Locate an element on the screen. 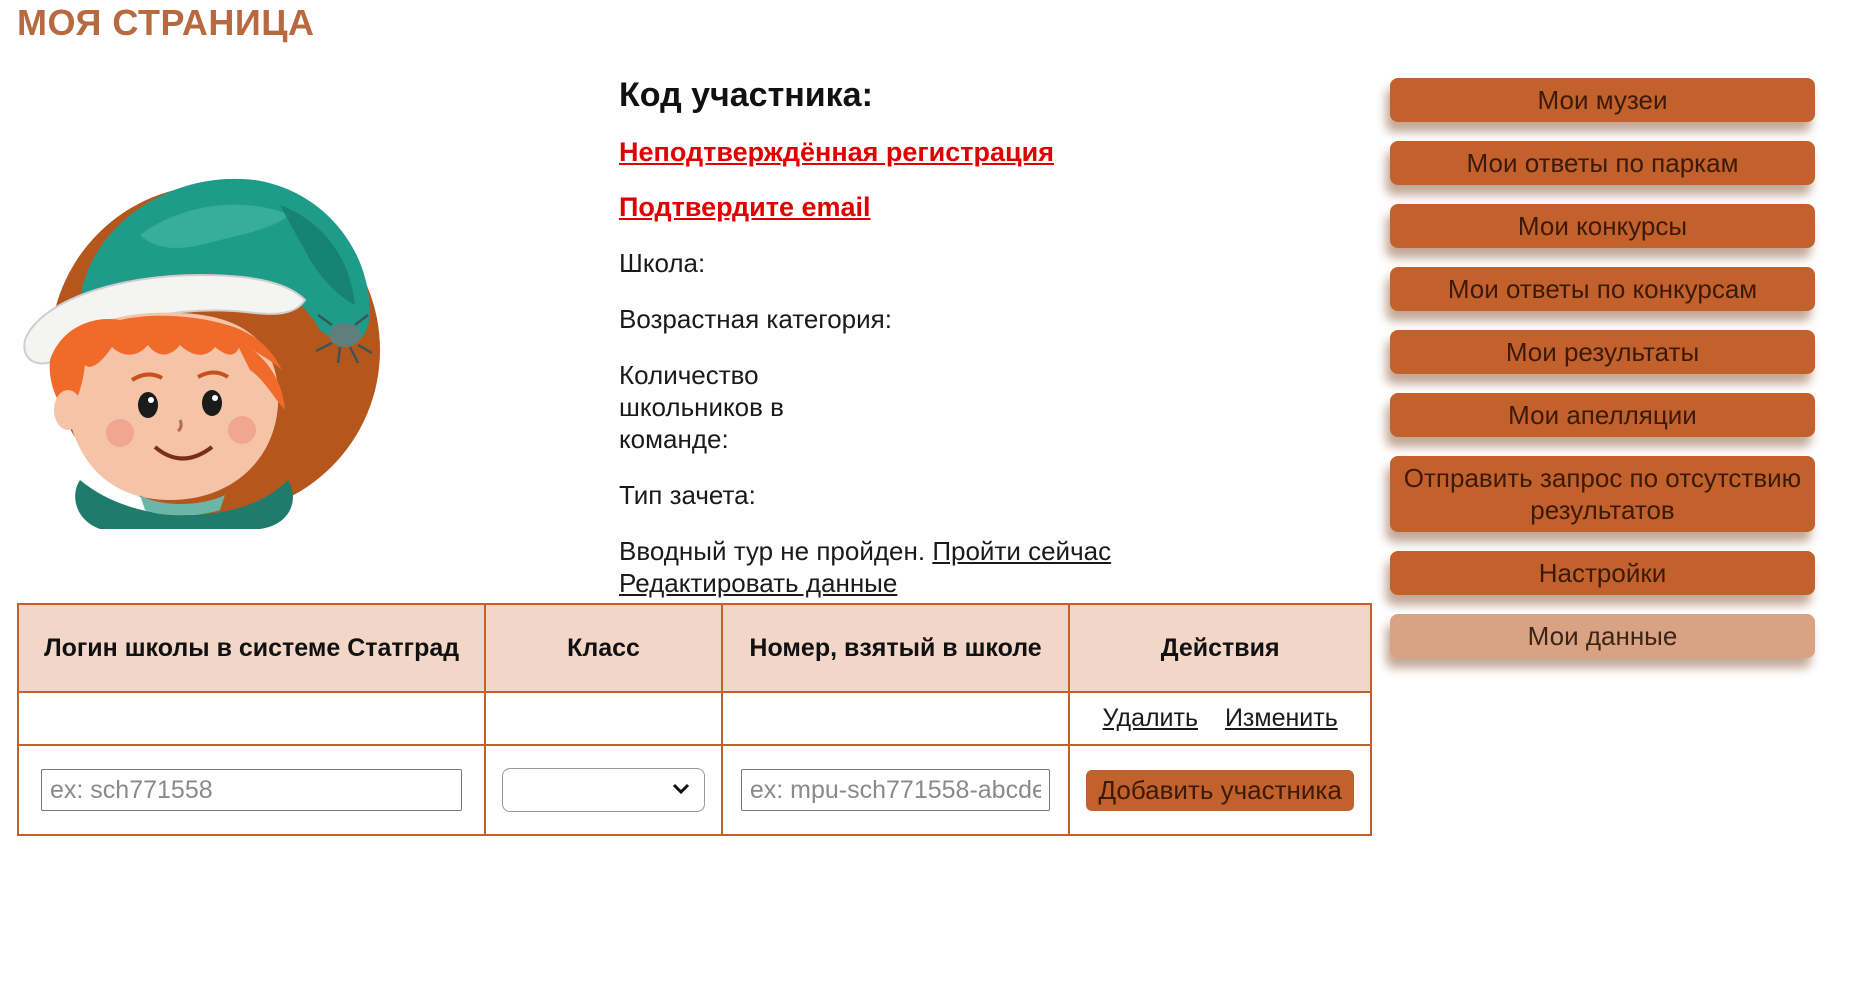  cell-login-input is located at coordinates (251, 790).